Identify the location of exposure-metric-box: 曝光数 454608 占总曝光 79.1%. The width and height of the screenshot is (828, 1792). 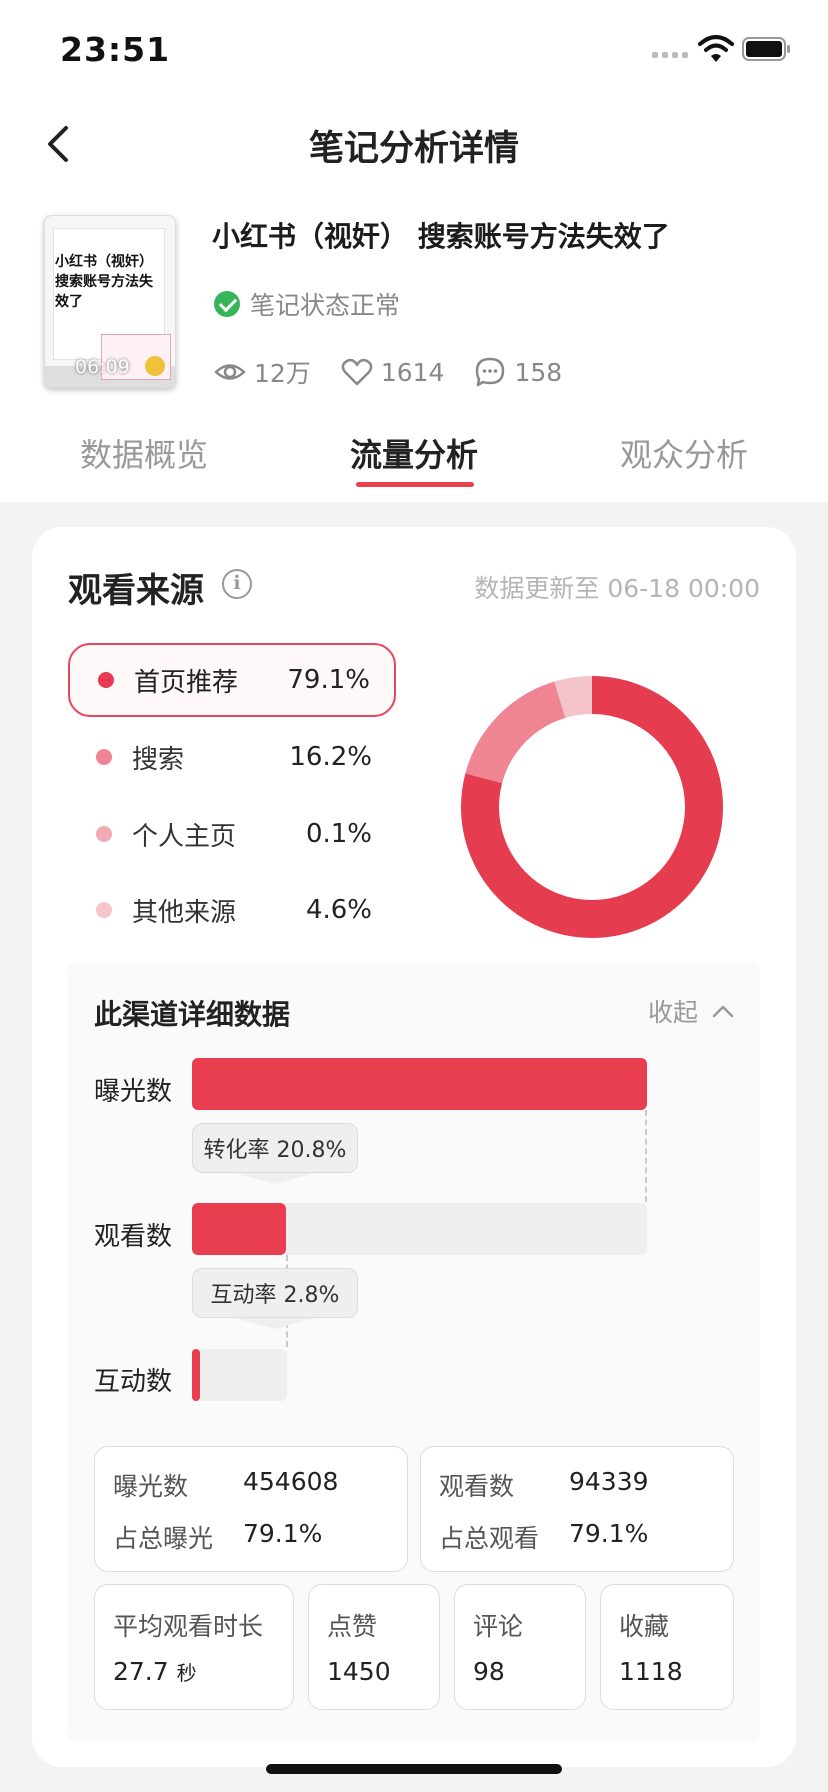
(251, 1509).